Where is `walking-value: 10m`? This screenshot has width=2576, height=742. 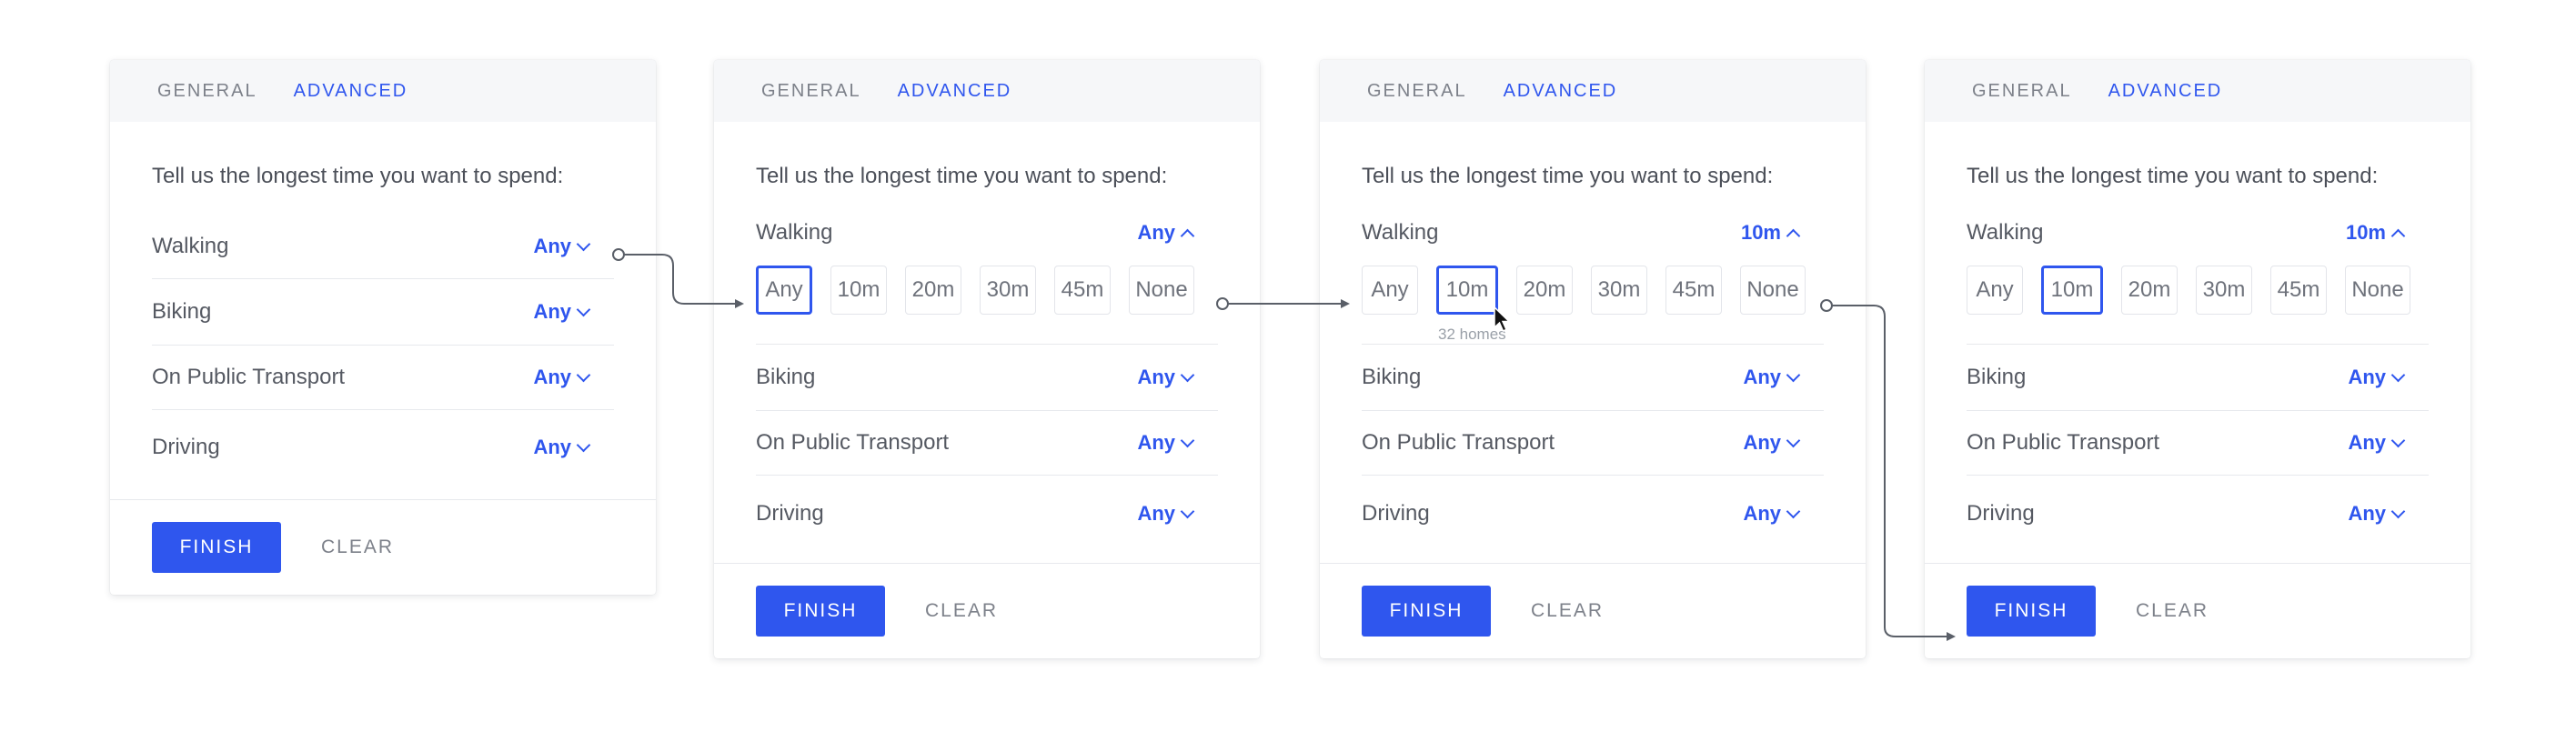 walking-value: 10m is located at coordinates (1760, 232).